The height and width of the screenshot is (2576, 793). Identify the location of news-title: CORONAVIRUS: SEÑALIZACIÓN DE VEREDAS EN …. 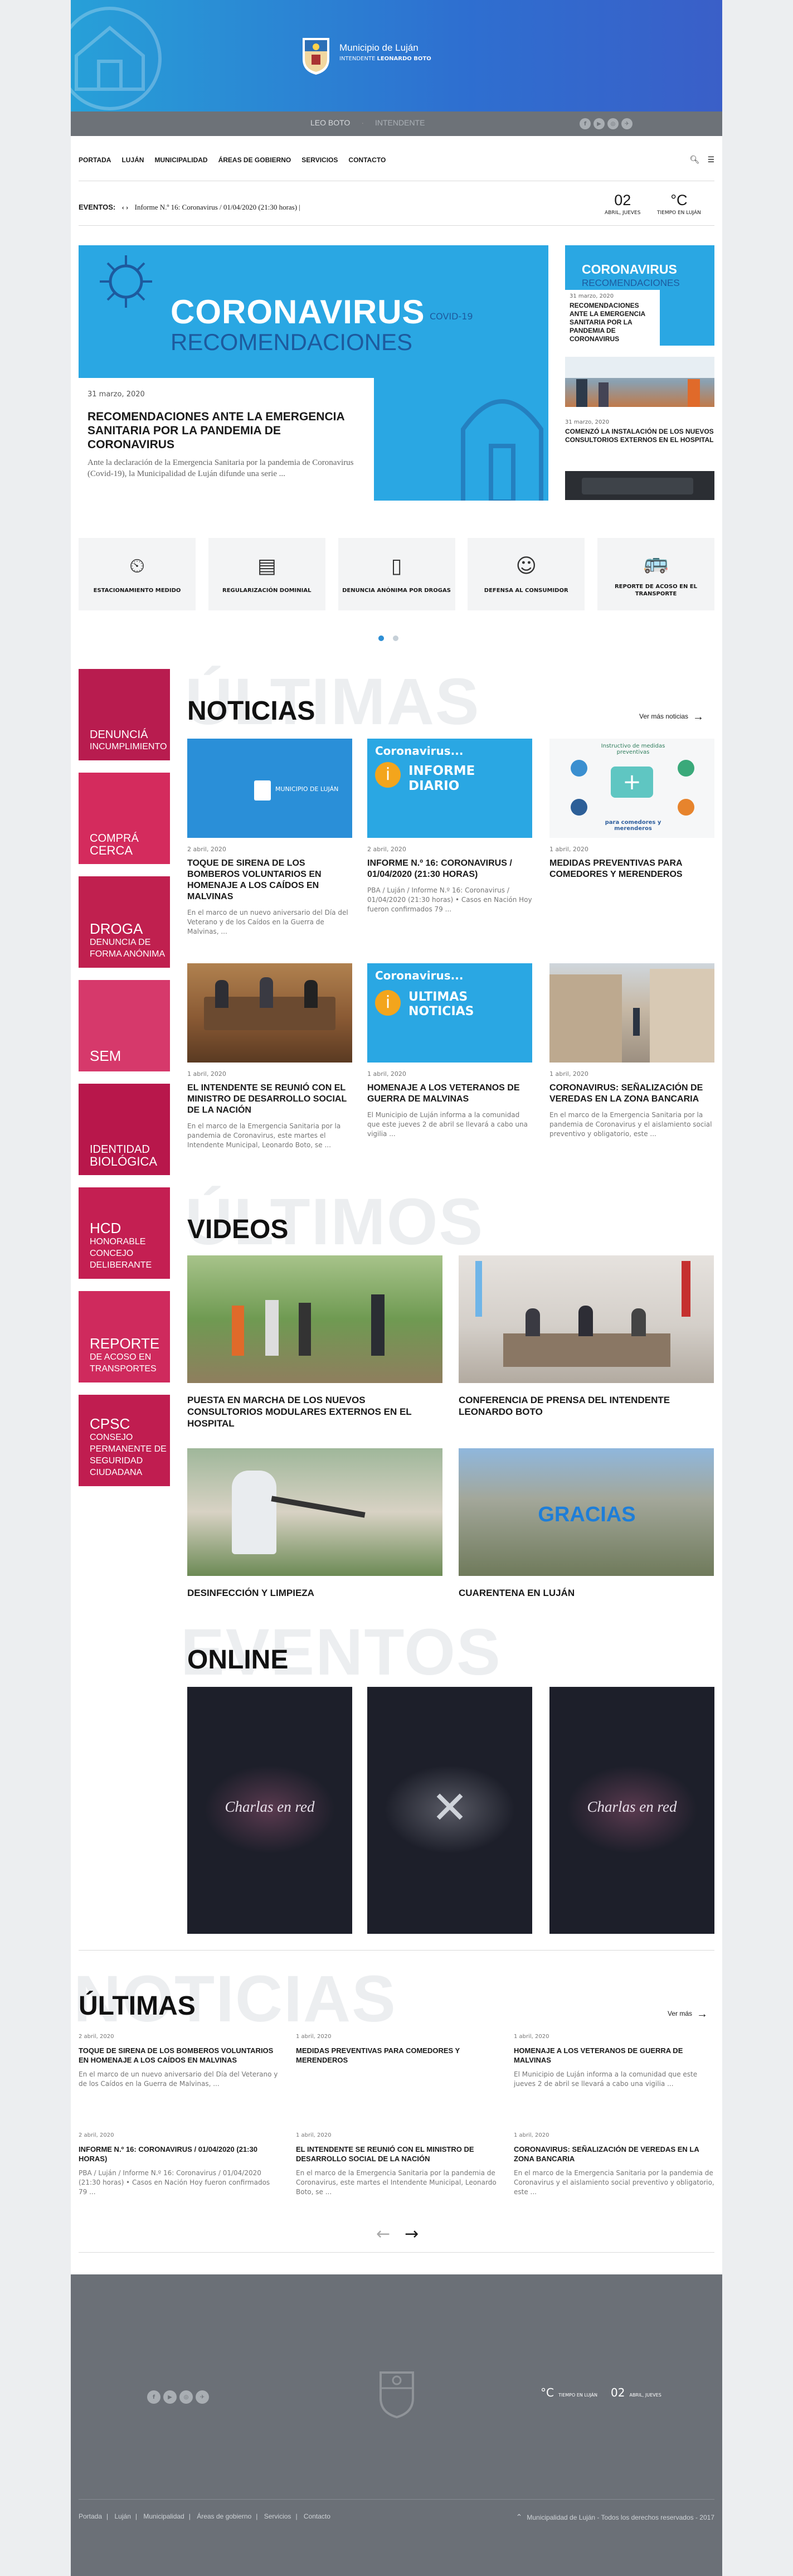
(631, 1094).